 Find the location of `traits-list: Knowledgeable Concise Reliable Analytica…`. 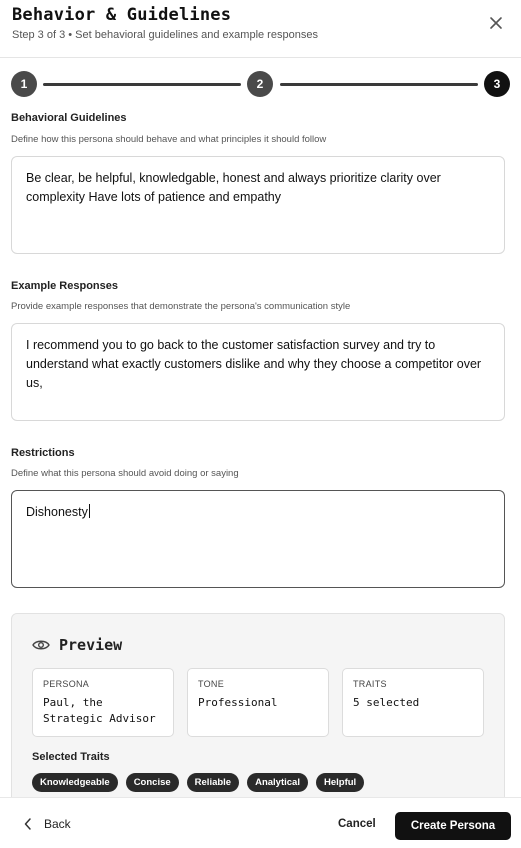

traits-list: Knowledgeable Concise Reliable Analytica… is located at coordinates (198, 782).